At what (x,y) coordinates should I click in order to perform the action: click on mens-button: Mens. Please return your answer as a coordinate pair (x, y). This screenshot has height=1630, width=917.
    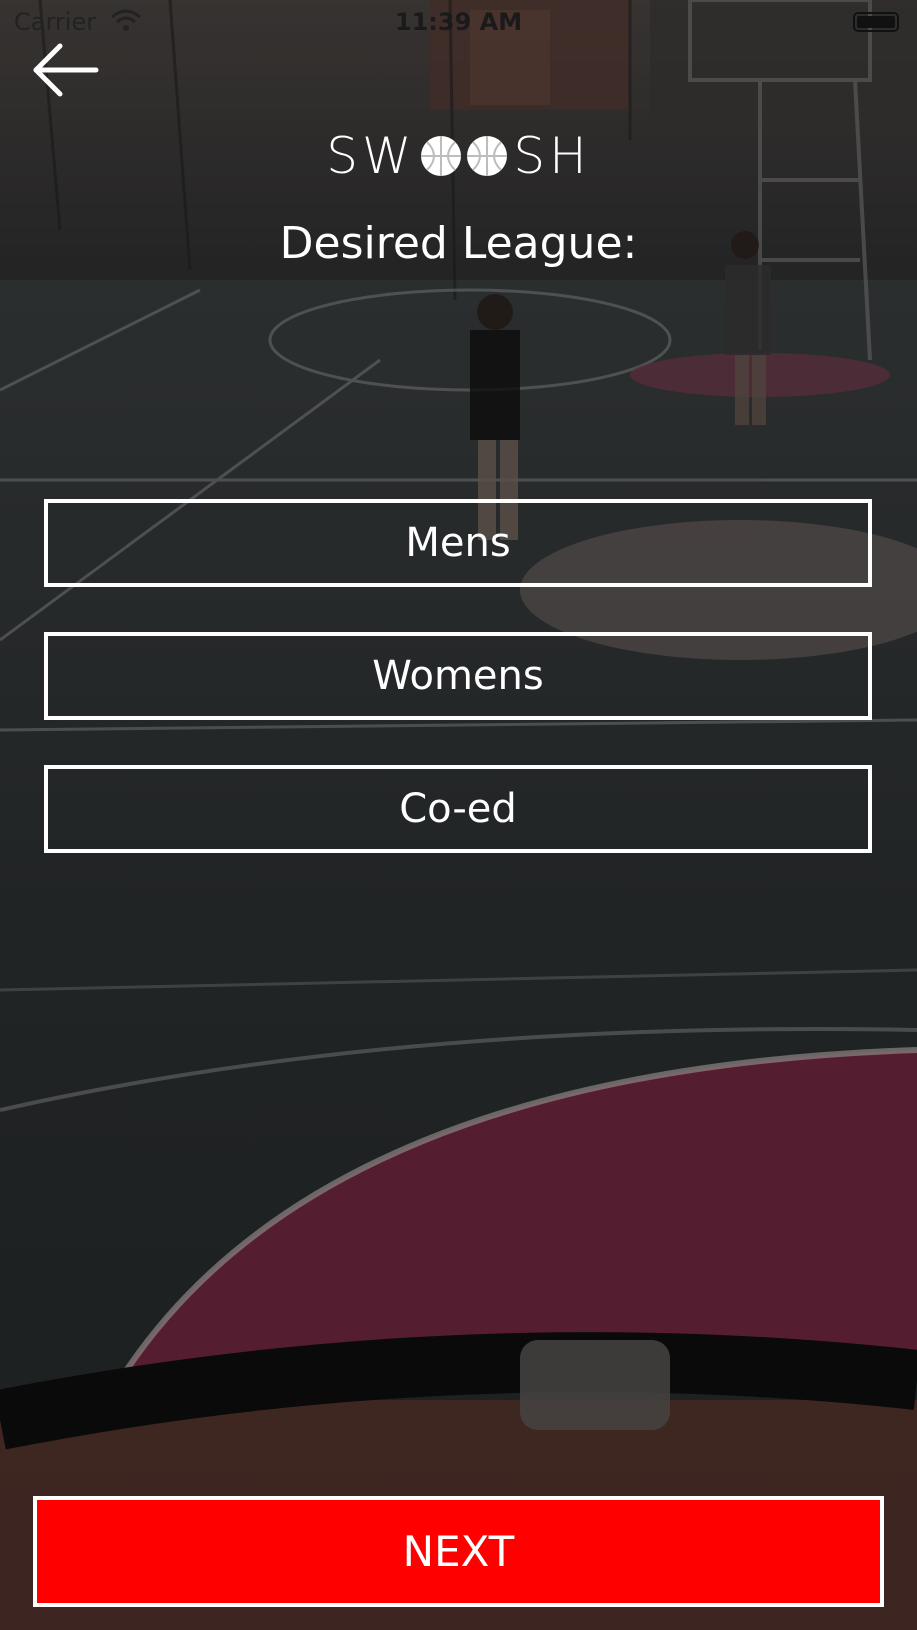
    Looking at the image, I should click on (458, 543).